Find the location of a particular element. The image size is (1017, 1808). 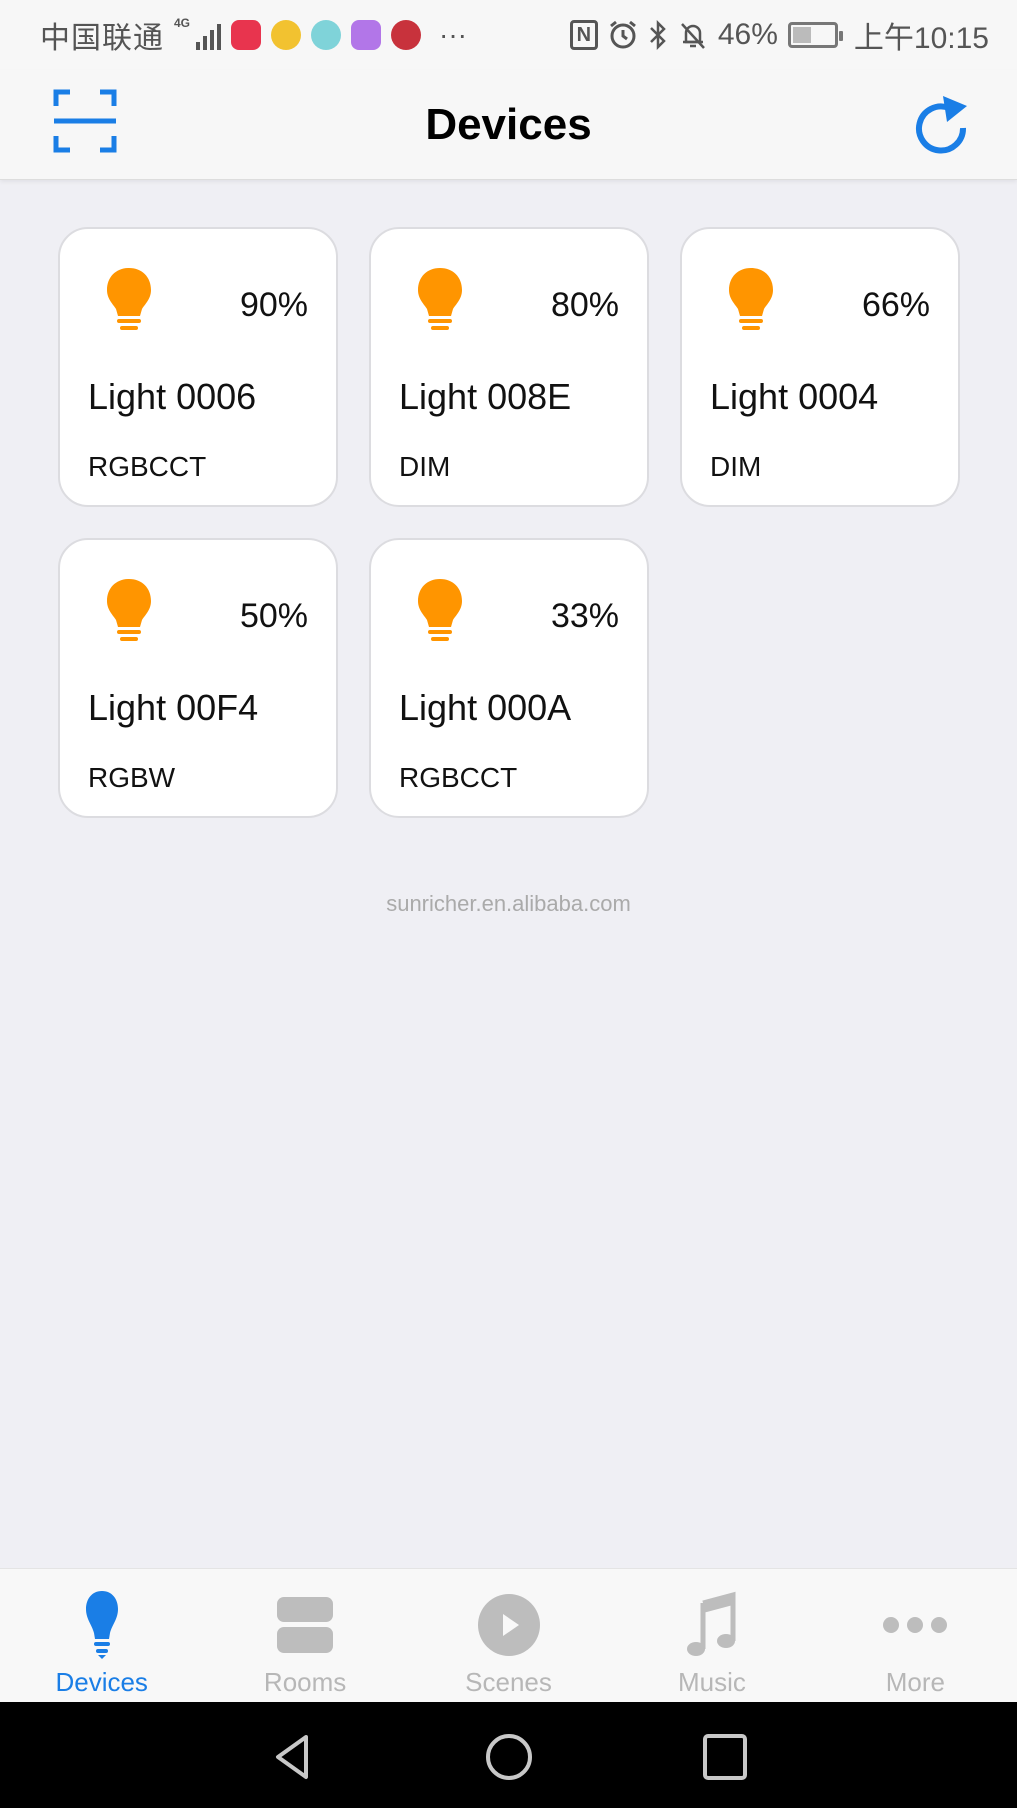

refresh-icon is located at coordinates (941, 125).